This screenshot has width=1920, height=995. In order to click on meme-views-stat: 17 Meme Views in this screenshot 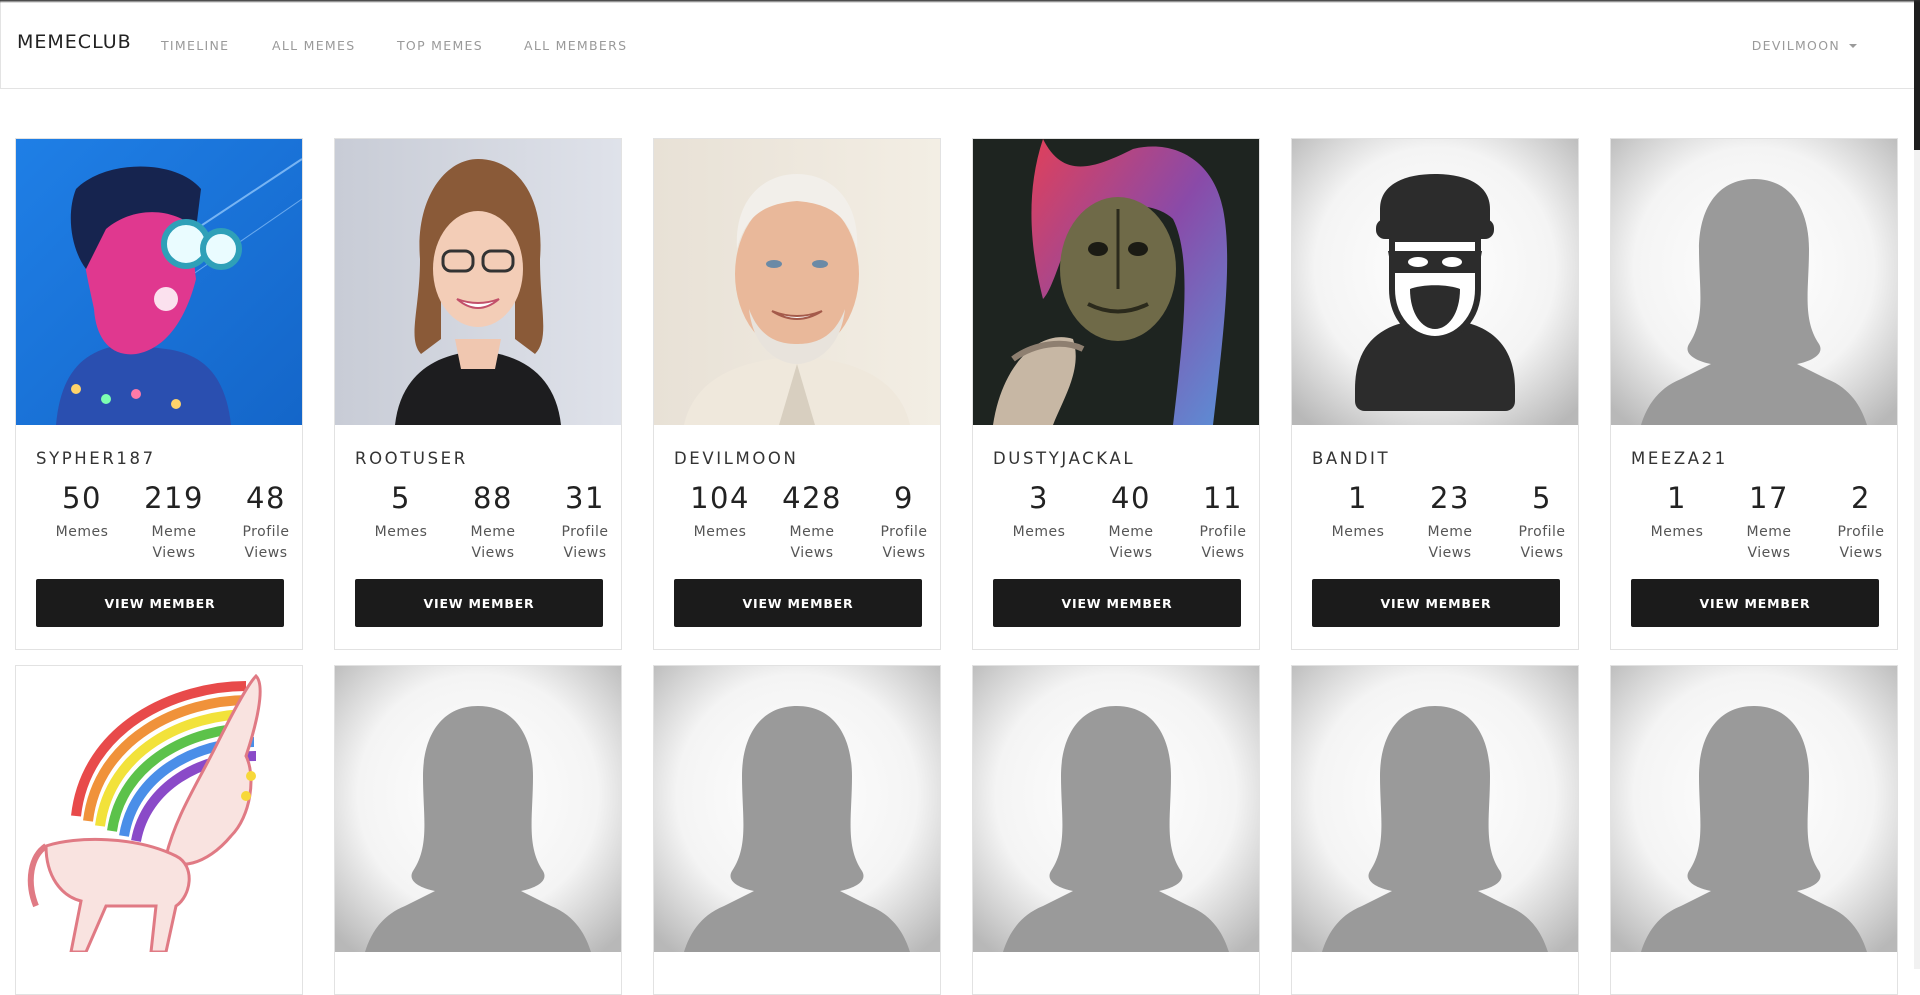, I will do `click(1769, 522)`.